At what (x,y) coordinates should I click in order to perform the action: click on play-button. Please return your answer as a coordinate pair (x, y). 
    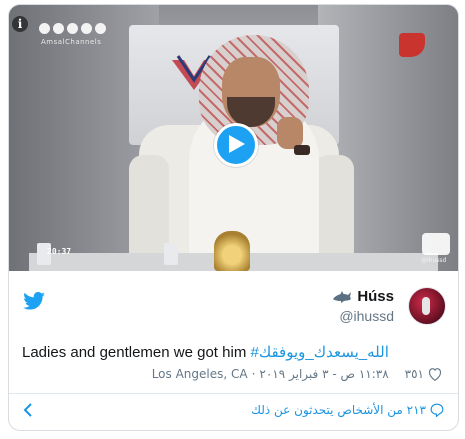
    Looking at the image, I should click on (236, 145).